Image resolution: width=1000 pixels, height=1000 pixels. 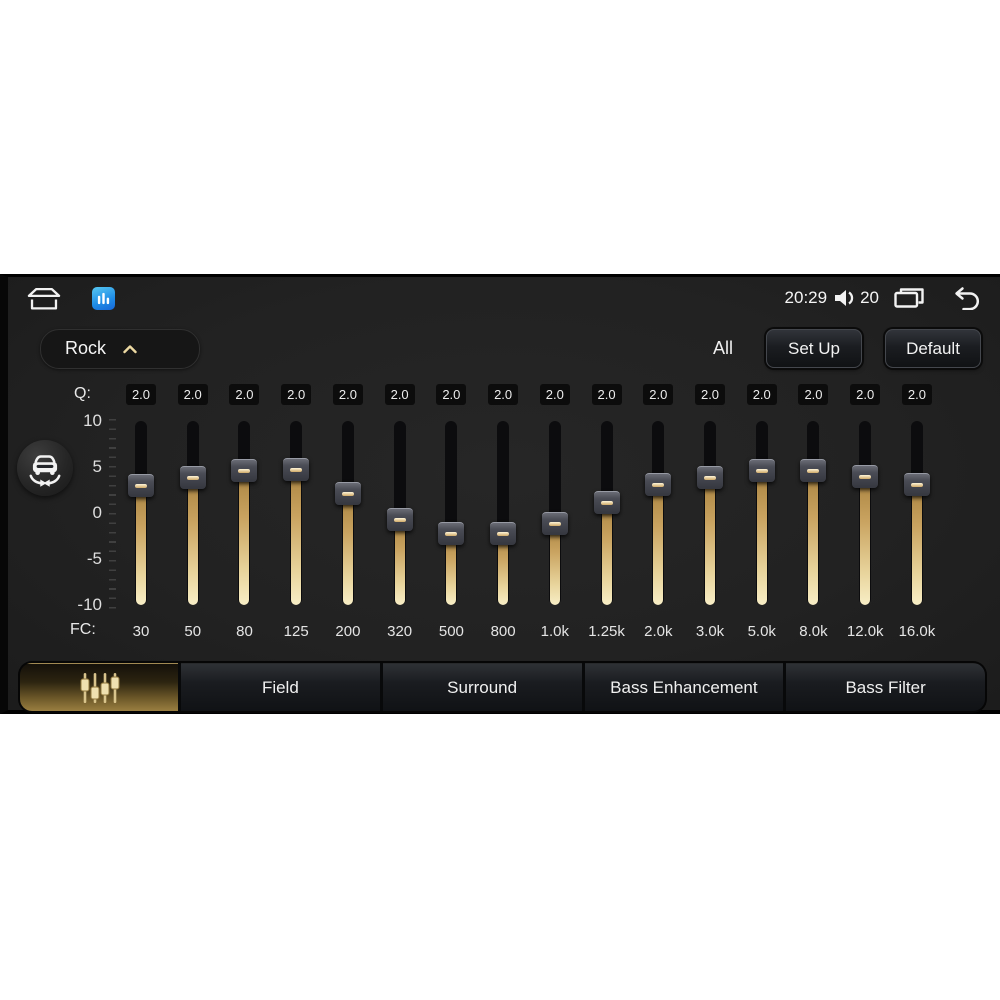 I want to click on home-icon, so click(x=44, y=298).